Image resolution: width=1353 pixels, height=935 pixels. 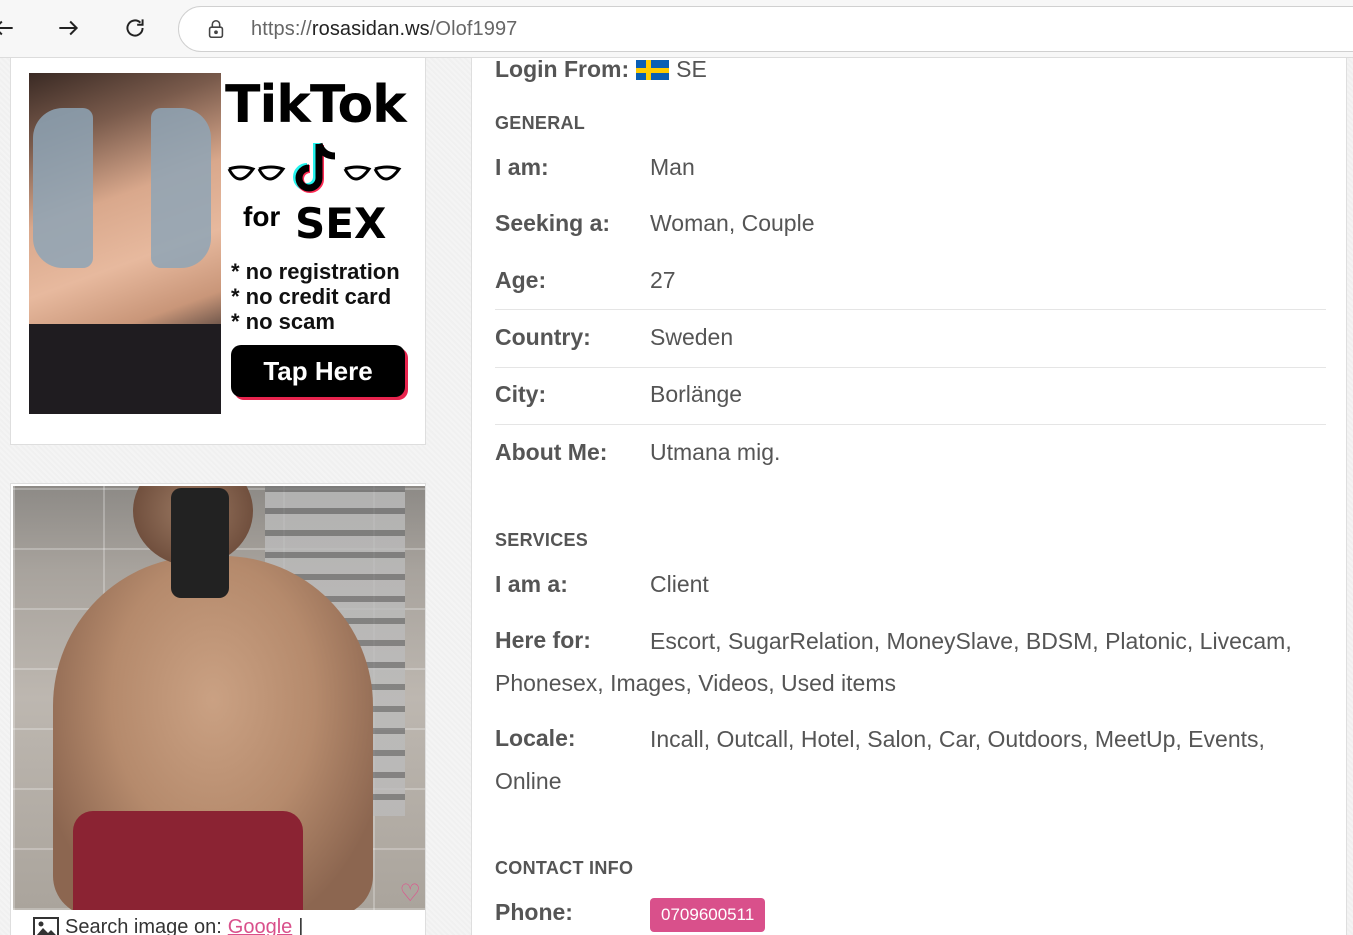 What do you see at coordinates (341, 223) in the screenshot?
I see `ad-sex-text: SEX` at bounding box center [341, 223].